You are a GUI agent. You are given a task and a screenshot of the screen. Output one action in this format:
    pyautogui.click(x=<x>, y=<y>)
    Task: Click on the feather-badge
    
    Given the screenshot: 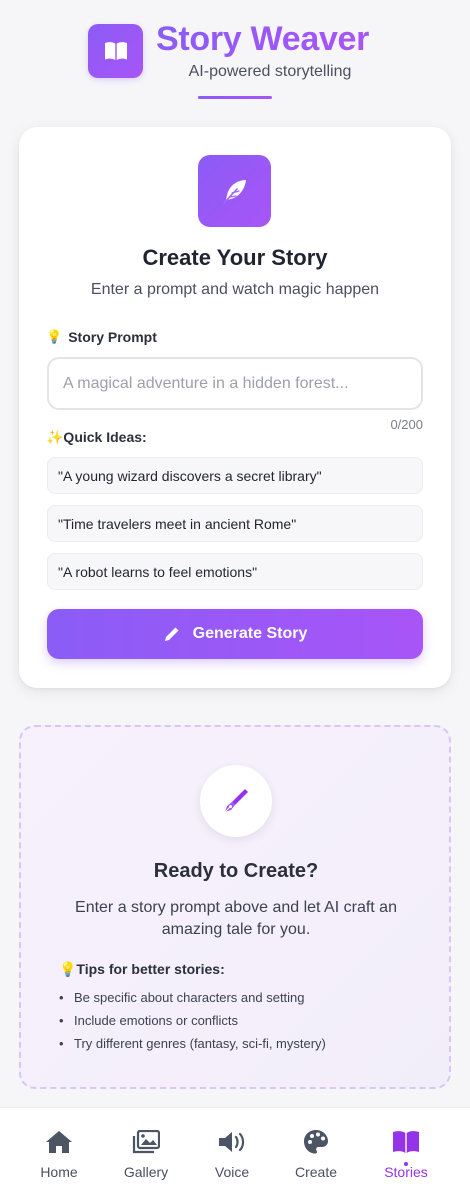 What is the action you would take?
    pyautogui.click(x=234, y=191)
    